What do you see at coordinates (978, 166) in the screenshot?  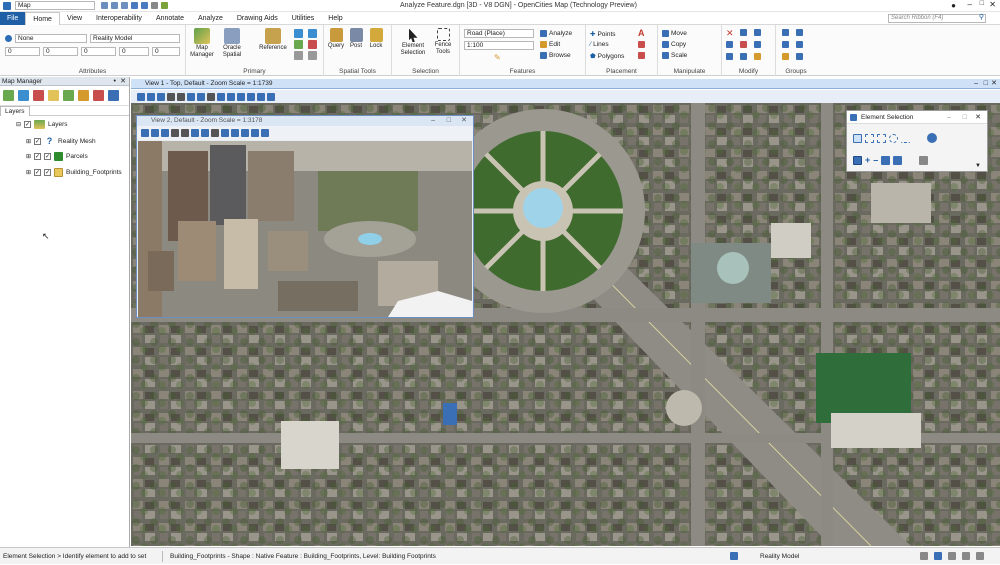 I see `expand-dialog-icon: ▼` at bounding box center [978, 166].